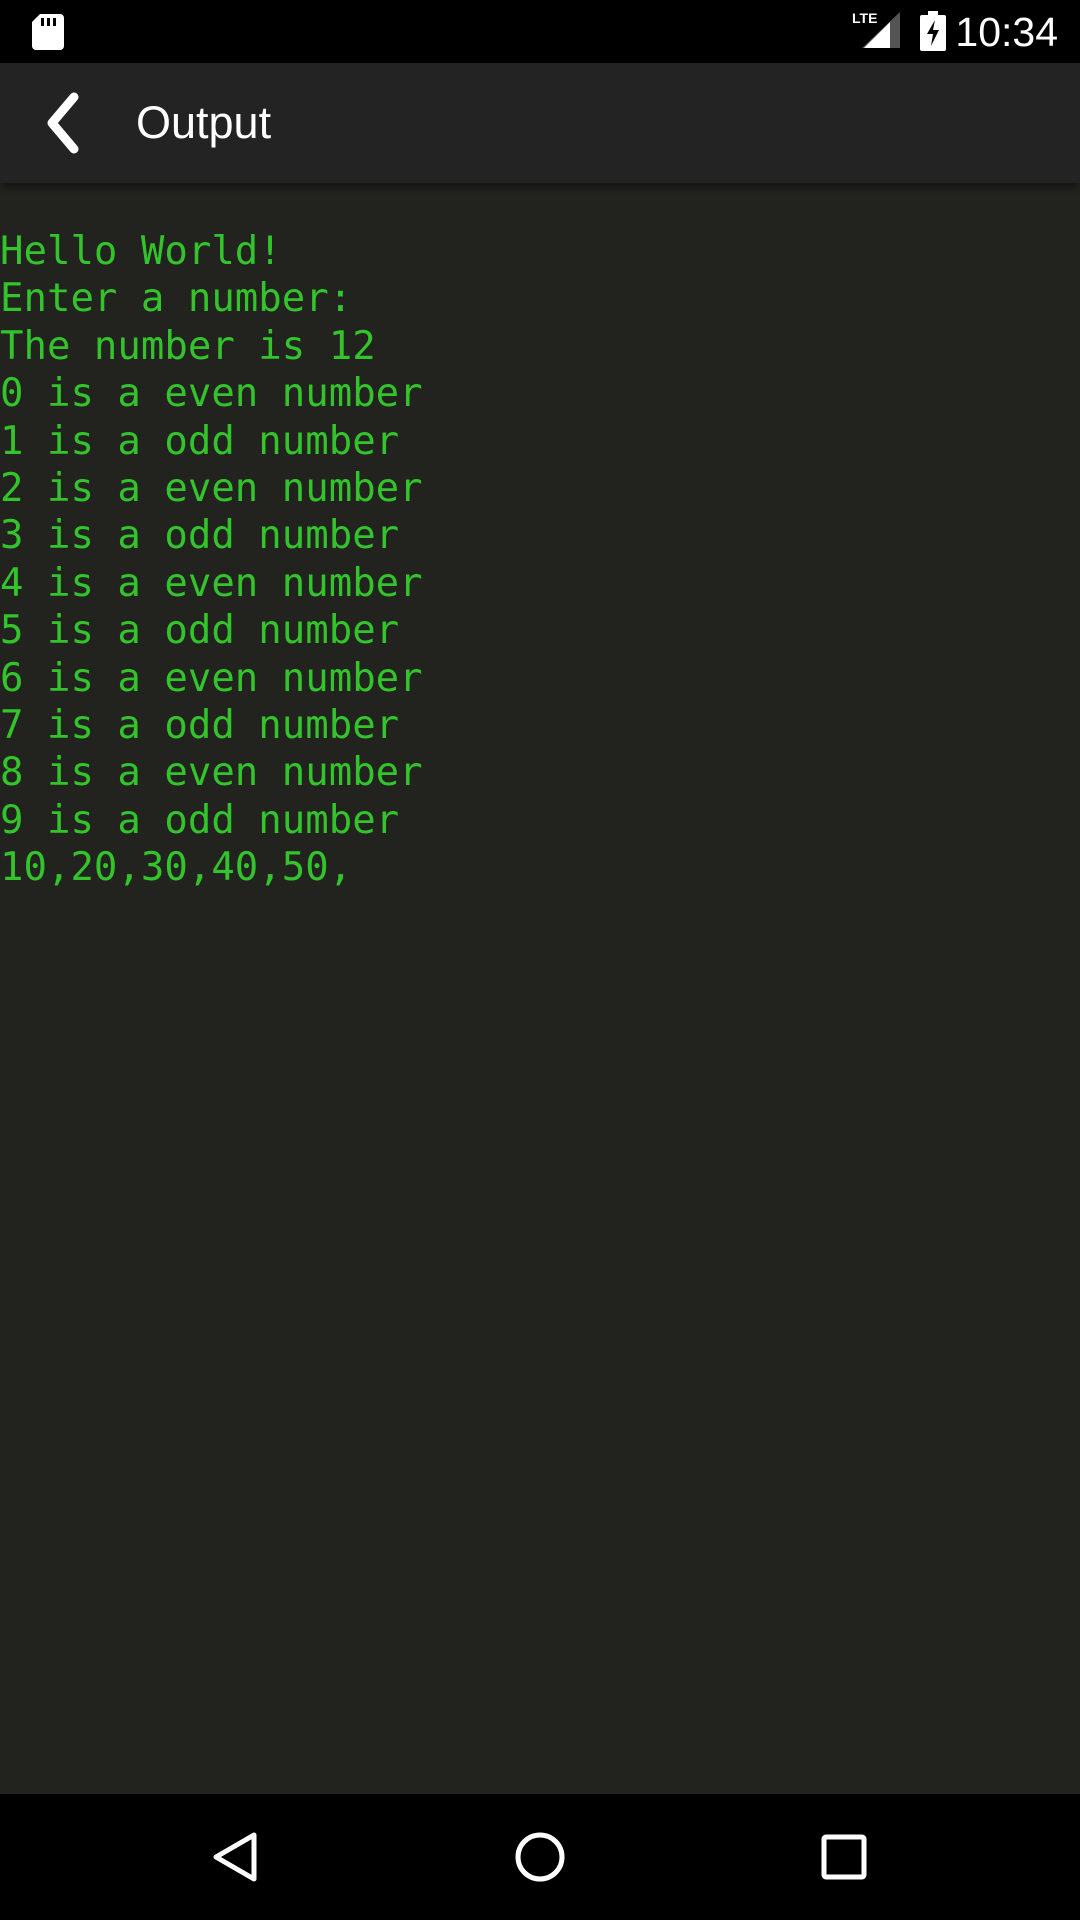 The image size is (1080, 1920). Describe the element at coordinates (211, 394) in the screenshot. I see `console-line: 0 is a even number` at that location.